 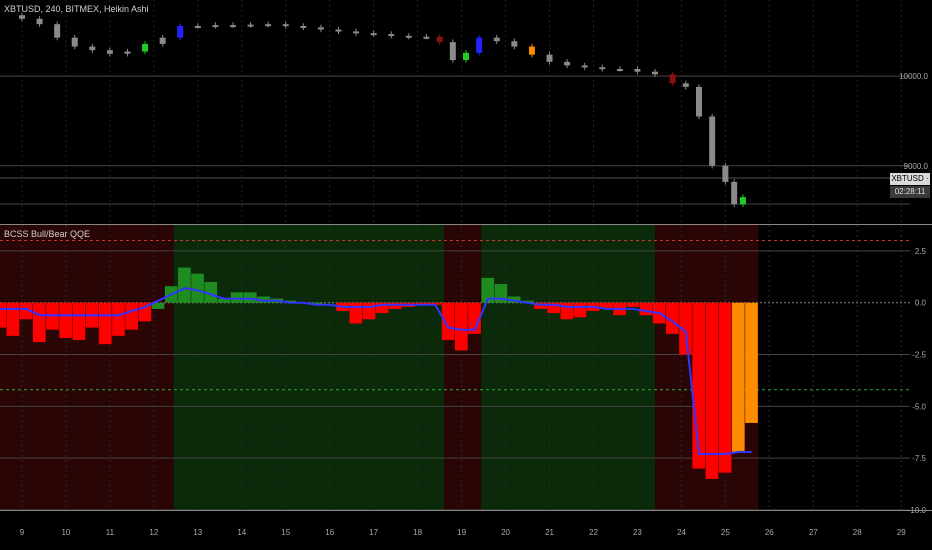 What do you see at coordinates (725, 532) in the screenshot?
I see `date-tick-label: 25` at bounding box center [725, 532].